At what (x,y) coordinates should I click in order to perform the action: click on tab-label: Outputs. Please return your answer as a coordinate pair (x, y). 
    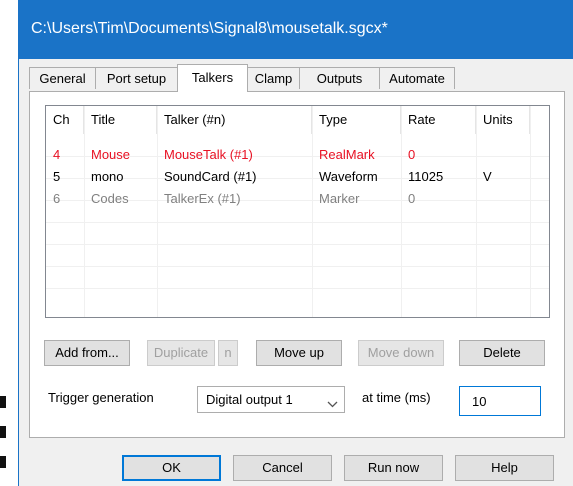
    Looking at the image, I should click on (339, 78).